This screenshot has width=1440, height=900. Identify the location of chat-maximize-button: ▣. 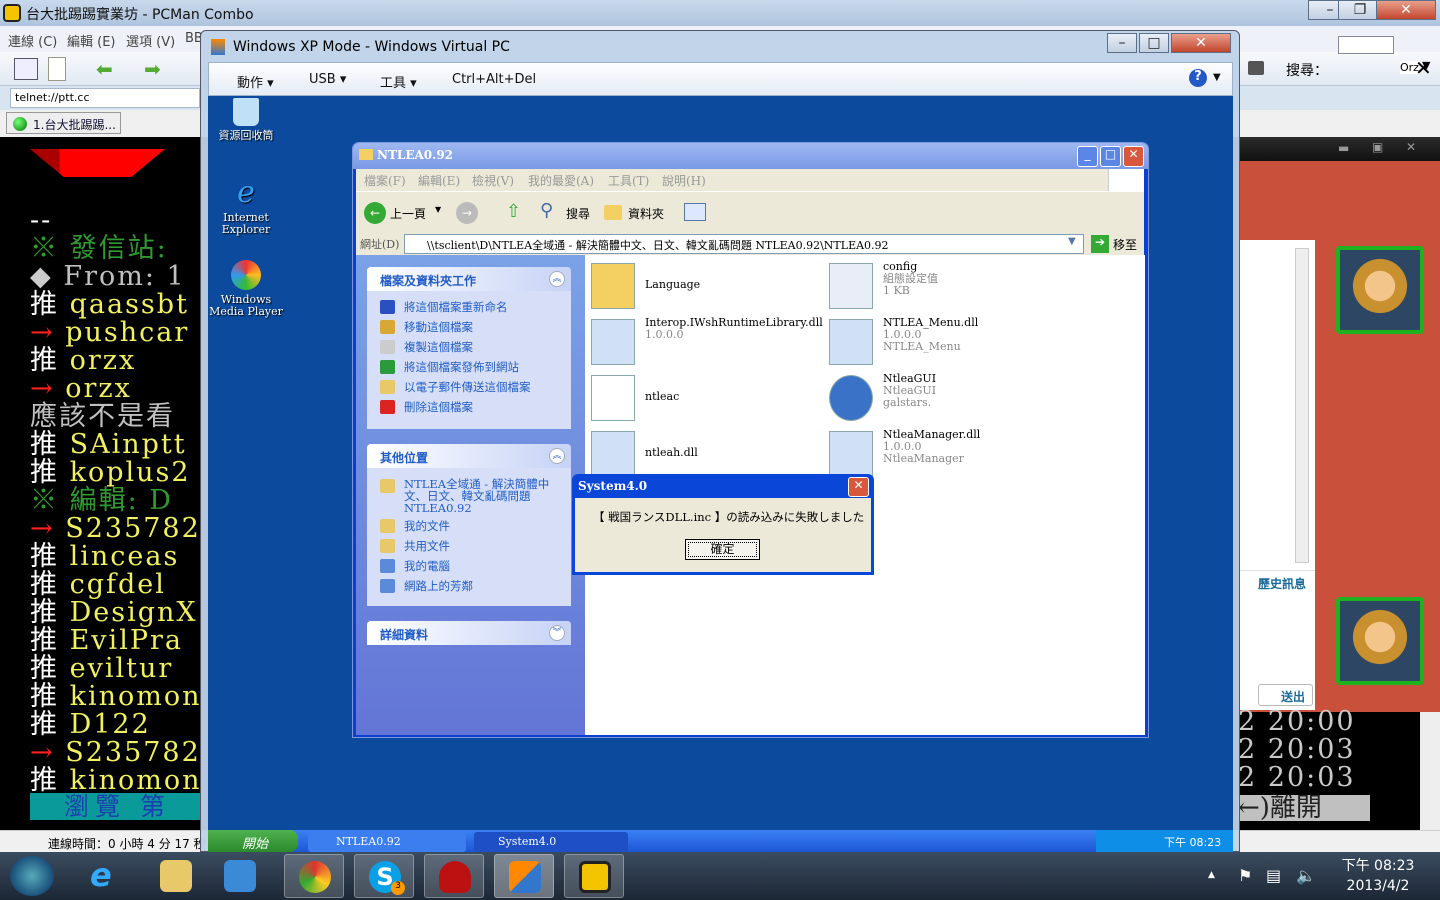
(1377, 147).